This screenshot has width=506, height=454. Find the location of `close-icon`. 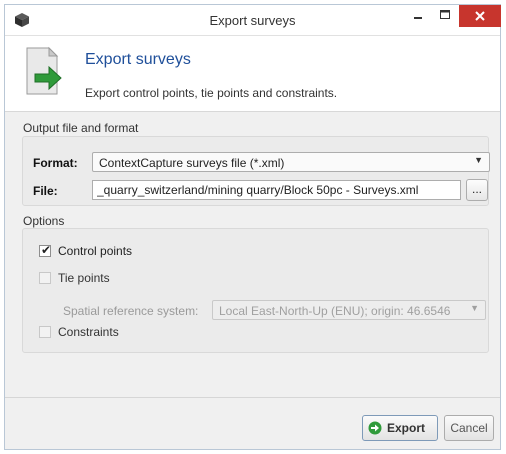

close-icon is located at coordinates (480, 16).